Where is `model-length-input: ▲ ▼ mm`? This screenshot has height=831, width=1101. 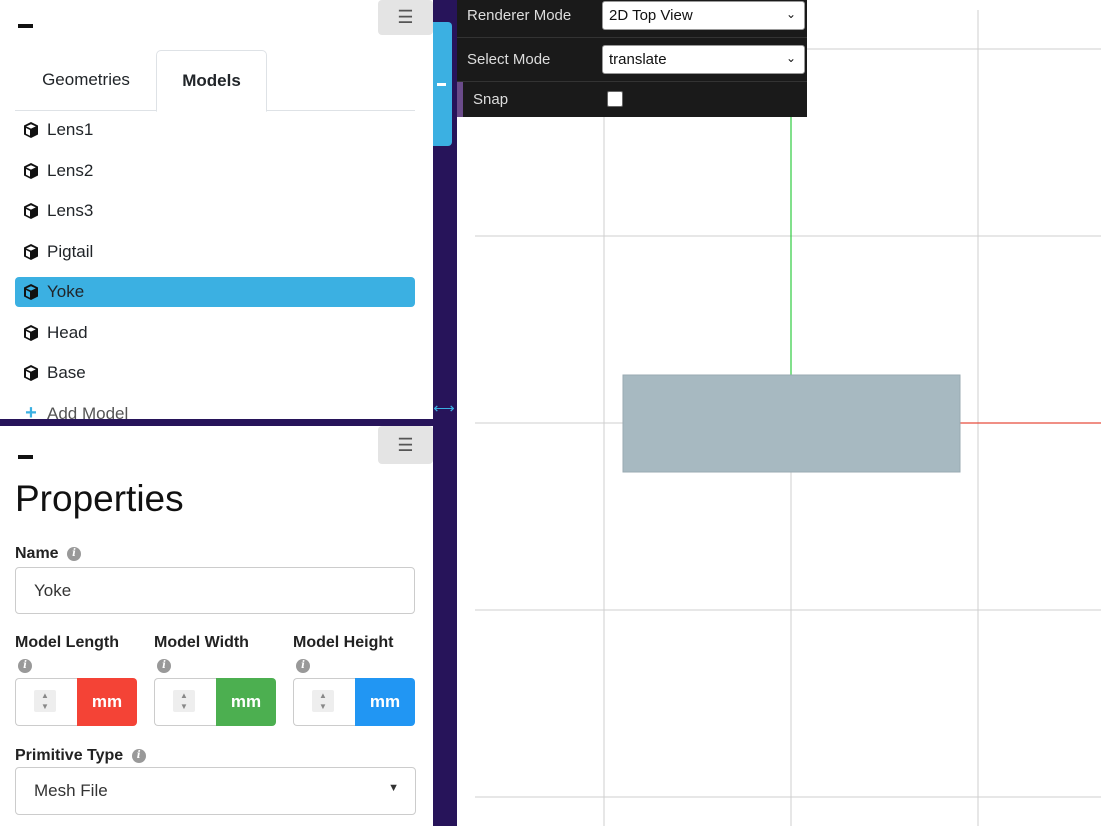
model-length-input: ▲ ▼ mm is located at coordinates (76, 702).